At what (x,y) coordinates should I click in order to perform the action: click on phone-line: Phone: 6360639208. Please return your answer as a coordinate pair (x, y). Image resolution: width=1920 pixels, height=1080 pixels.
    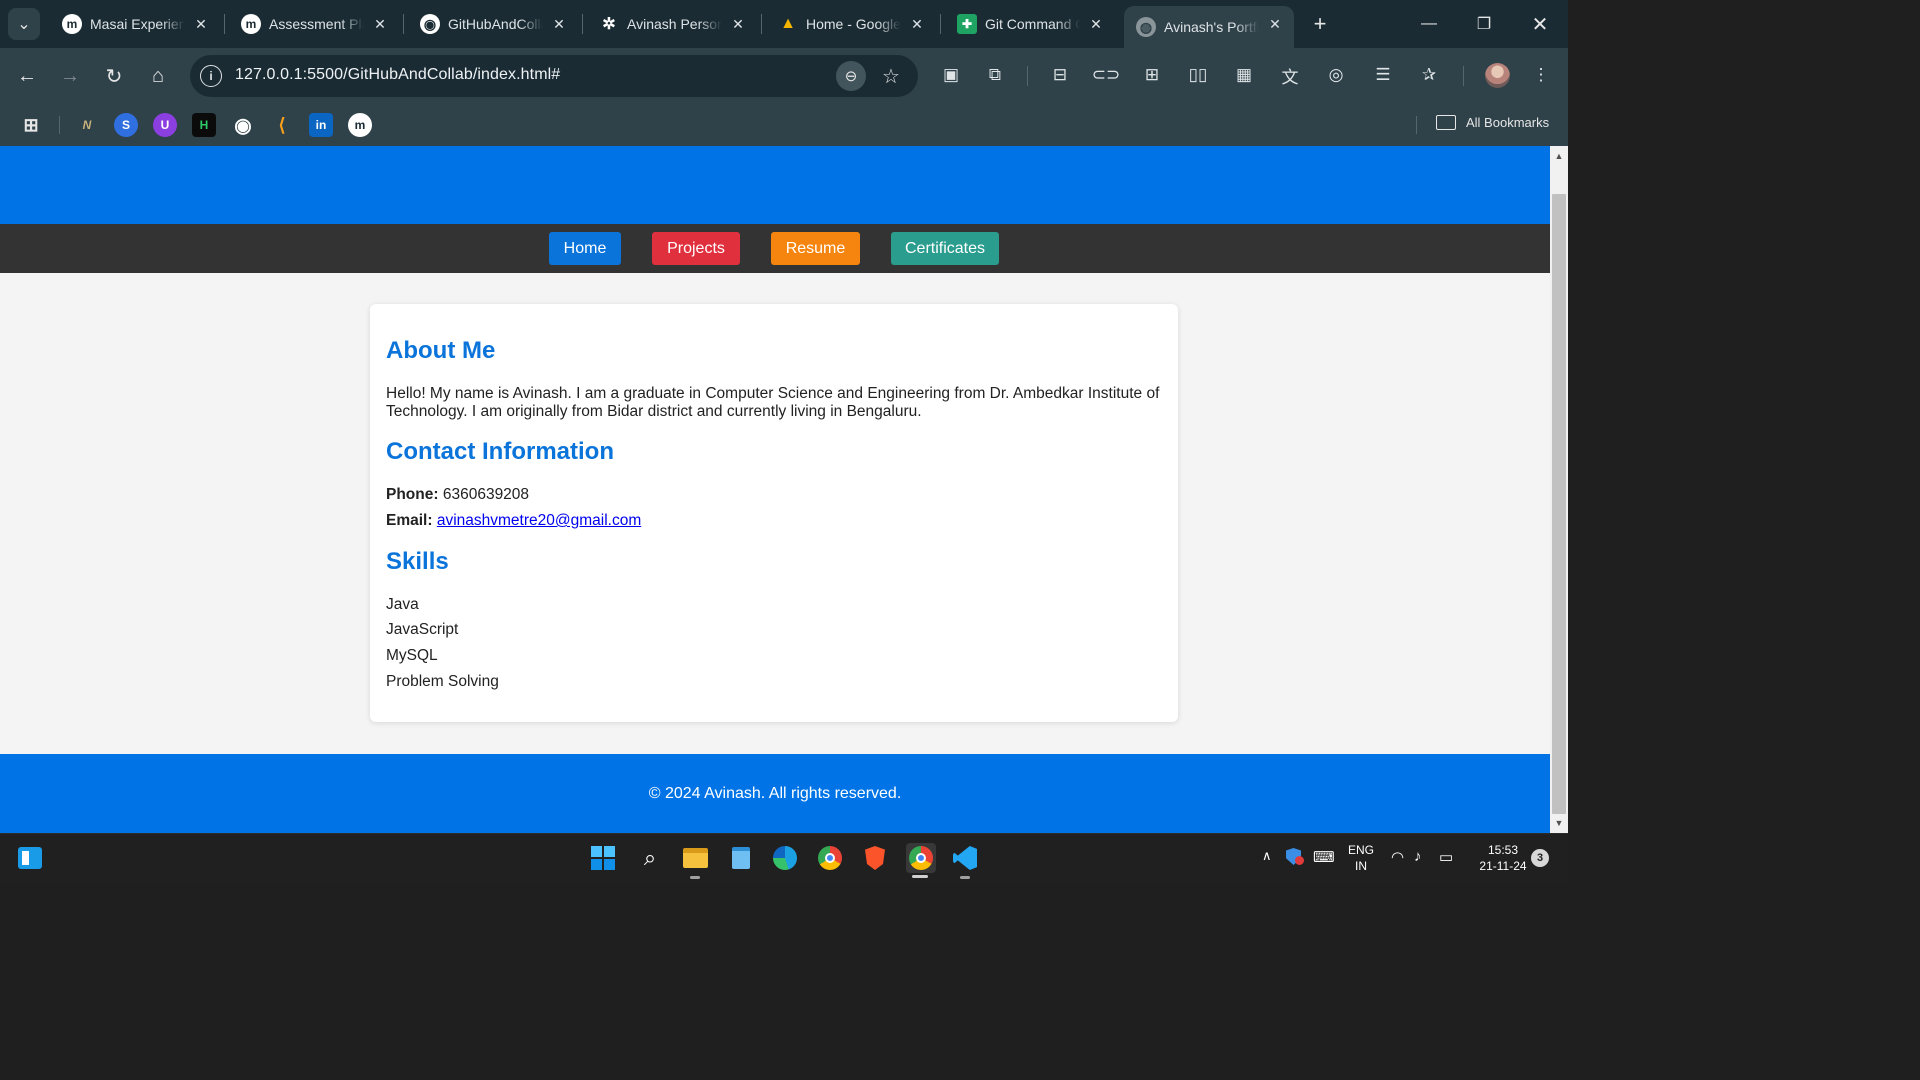
    Looking at the image, I should click on (457, 495).